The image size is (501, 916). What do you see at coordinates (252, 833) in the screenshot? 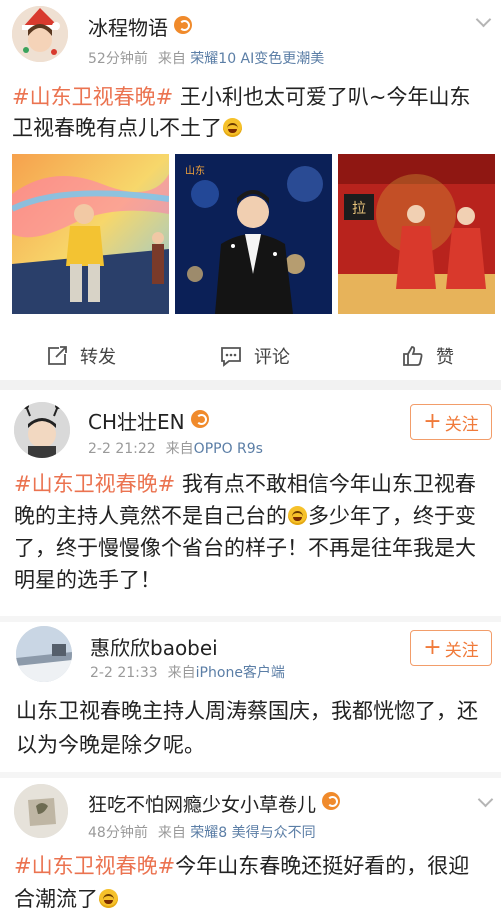
I see `post-source: 荣耀8 美得与众不同` at bounding box center [252, 833].